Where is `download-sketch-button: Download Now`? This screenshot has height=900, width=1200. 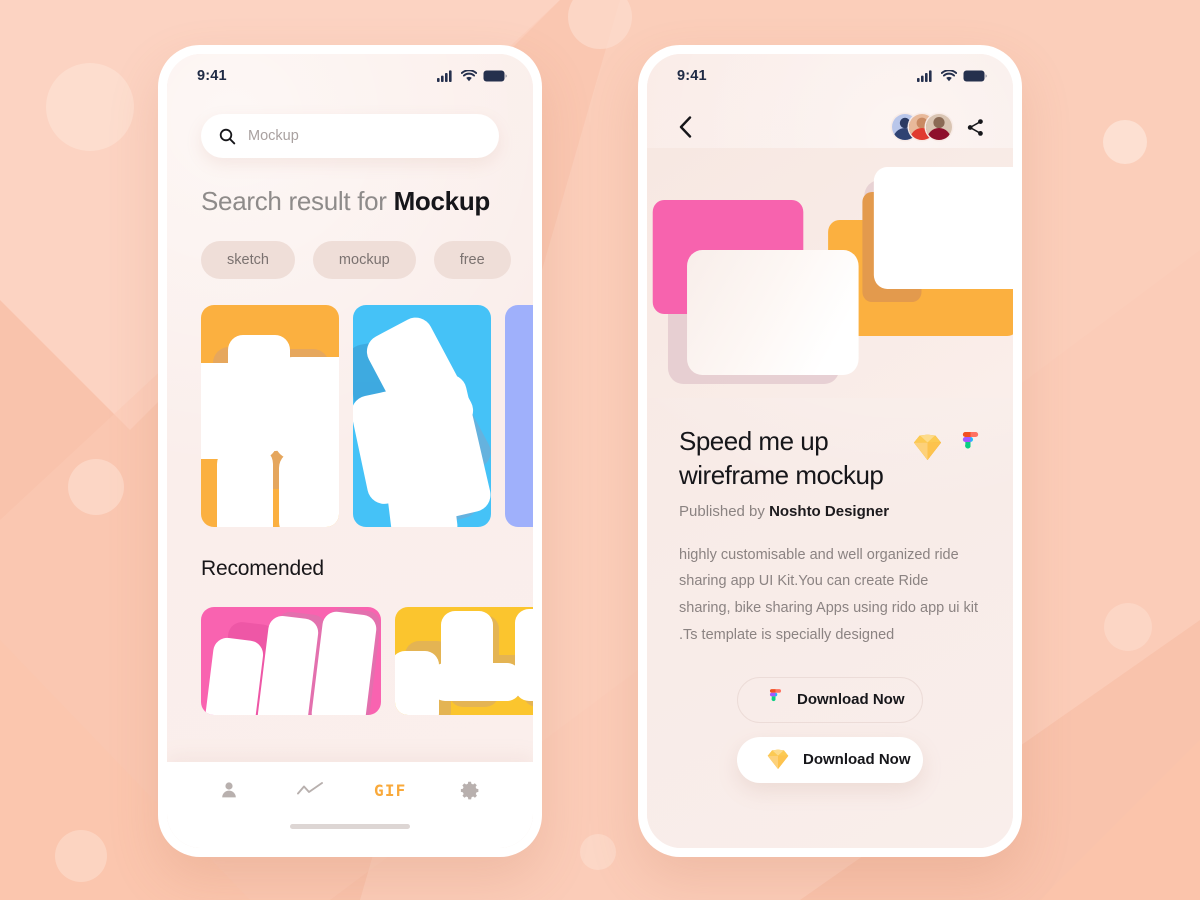 download-sketch-button: Download Now is located at coordinates (830, 759).